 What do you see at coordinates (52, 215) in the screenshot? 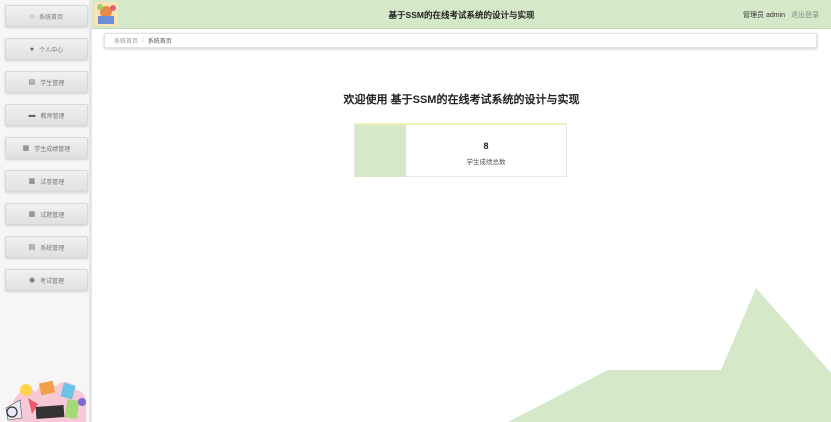
I see `sidebar-item-label: 试题管理` at bounding box center [52, 215].